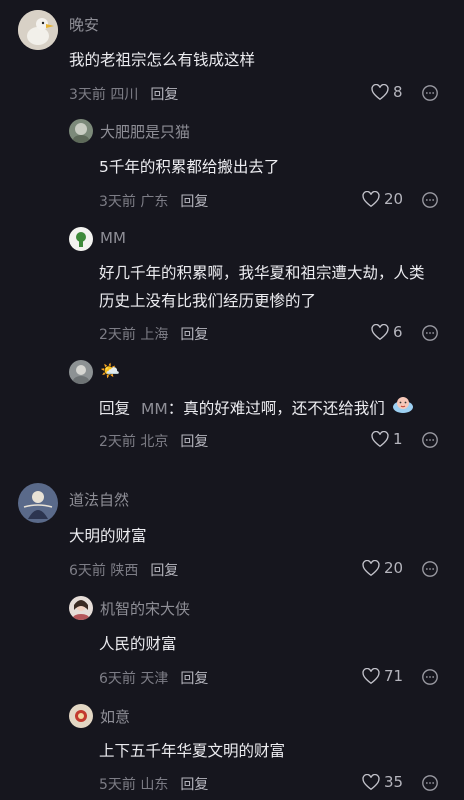 The image size is (464, 800). What do you see at coordinates (108, 536) in the screenshot?
I see `comment-text: 大明的财富` at bounding box center [108, 536].